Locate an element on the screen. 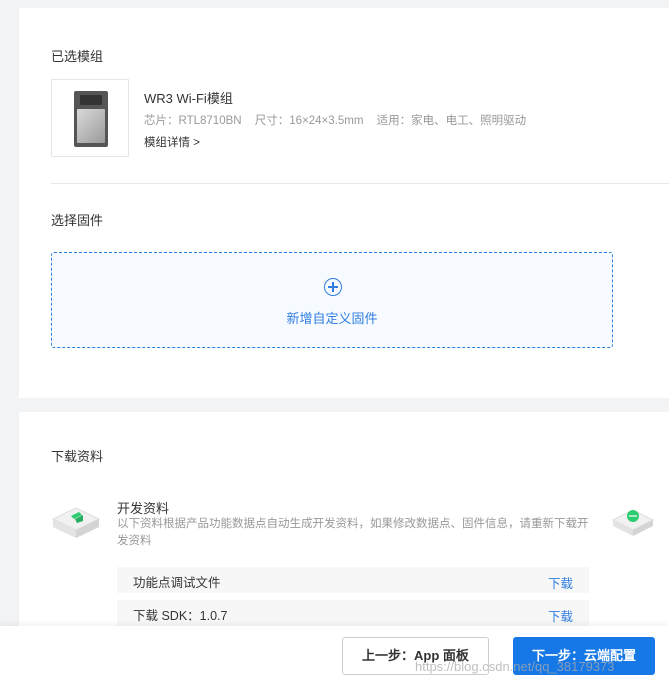 The image size is (669, 688). selected-module-title: 已选模组 is located at coordinates (77, 56).